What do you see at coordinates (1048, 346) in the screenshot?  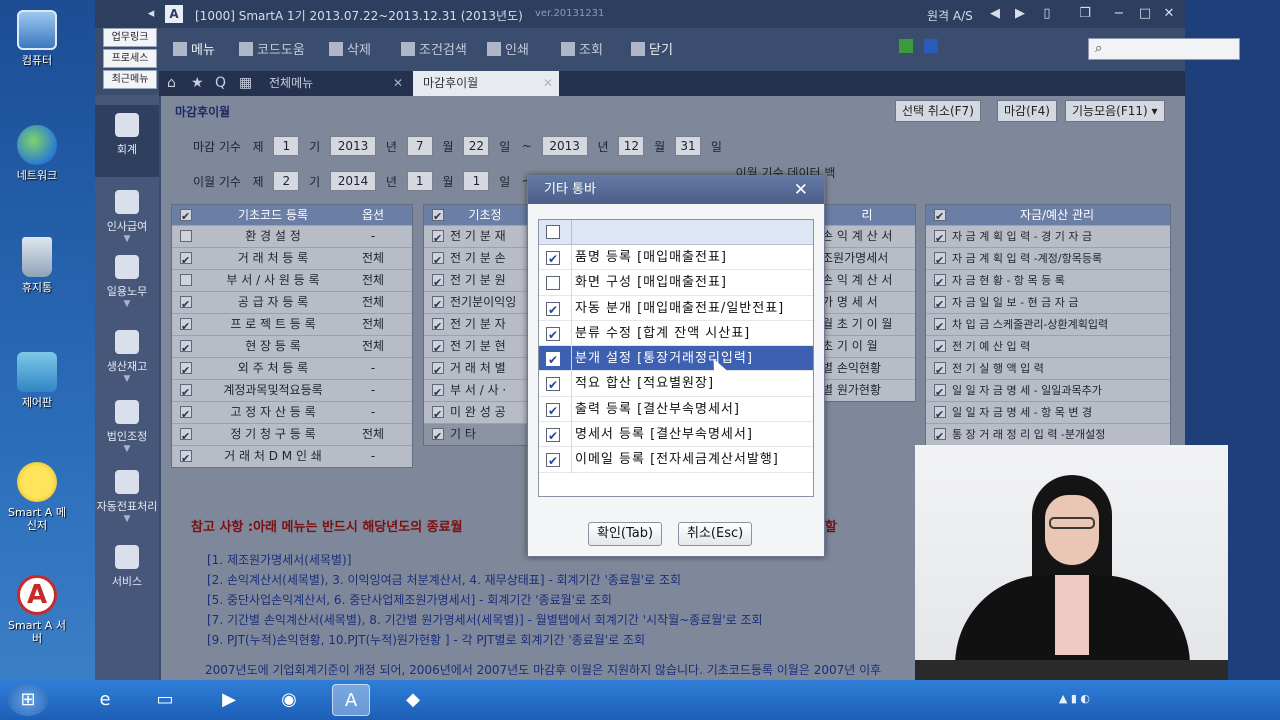 I see `table-row: 전 기 예 산 입 력` at bounding box center [1048, 346].